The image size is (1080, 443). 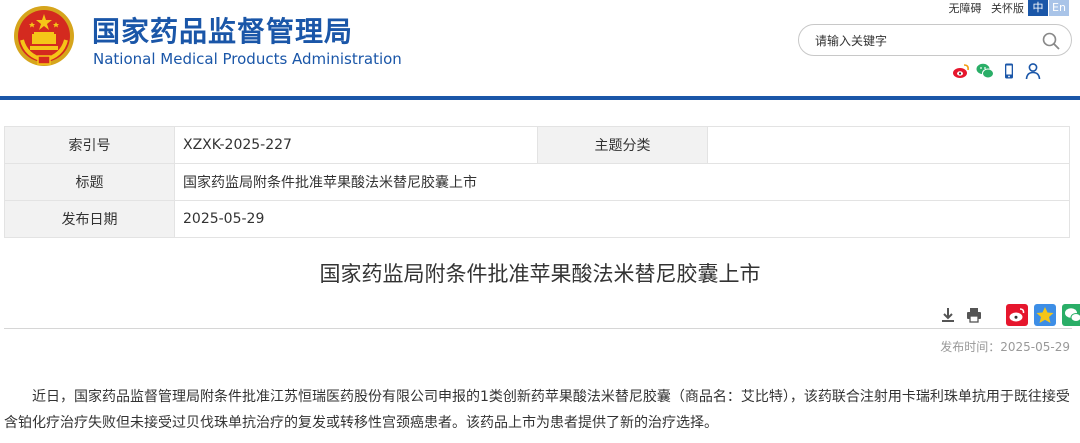 I want to click on table-row: 标题 国家药监局附条件批准苹果酸法米替尼胶囊上市, so click(x=537, y=182).